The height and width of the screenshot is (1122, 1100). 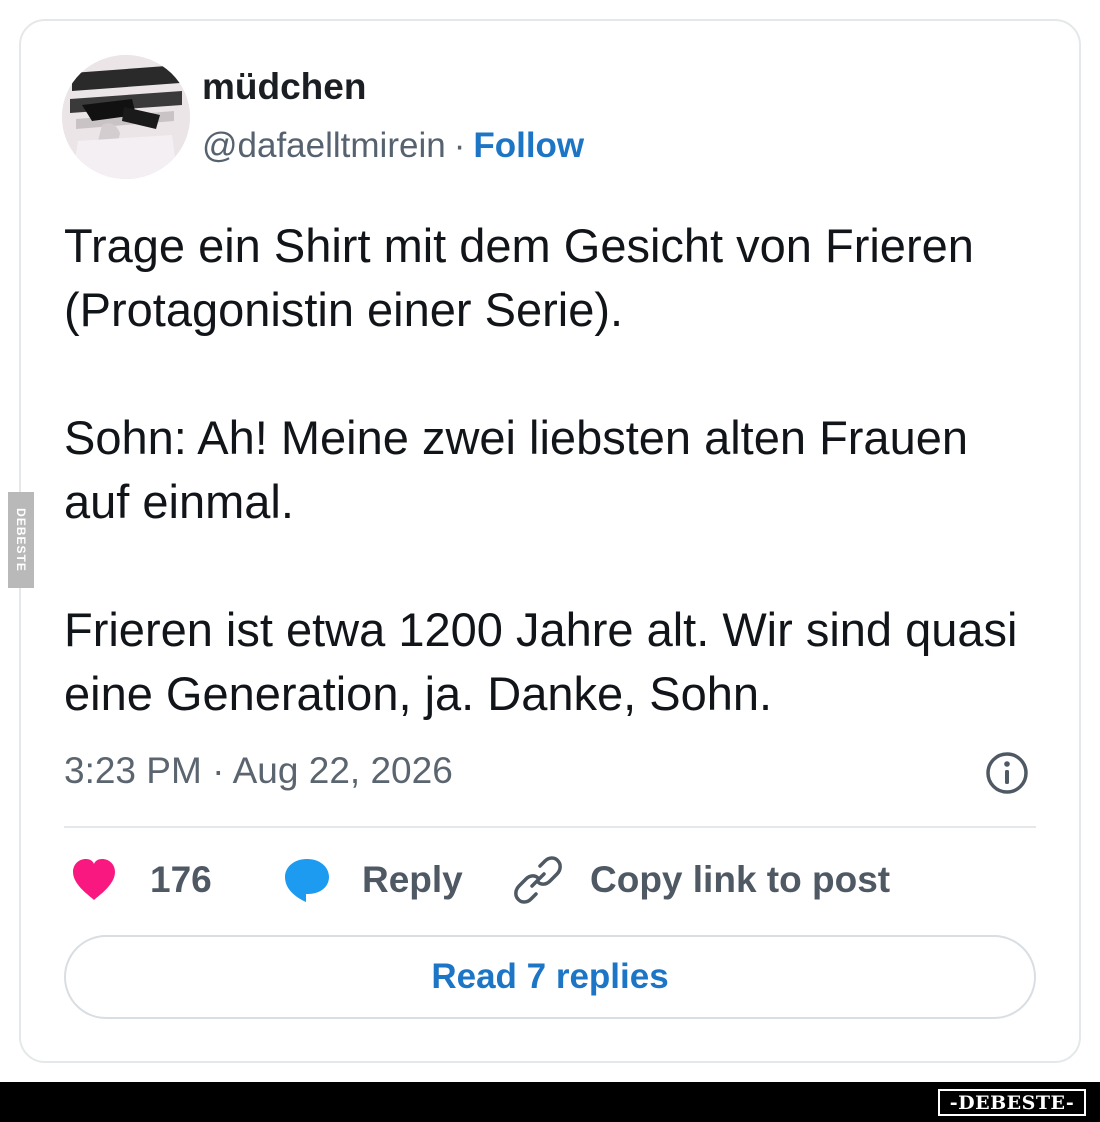 I want to click on side-watermark: DEBESTE, so click(x=21, y=540).